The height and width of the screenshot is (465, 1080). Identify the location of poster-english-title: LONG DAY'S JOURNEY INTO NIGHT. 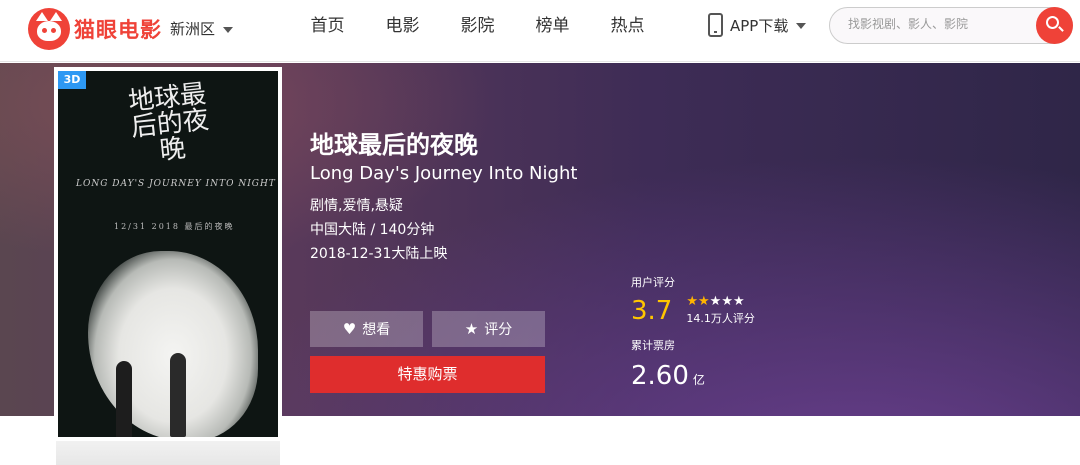
(176, 184).